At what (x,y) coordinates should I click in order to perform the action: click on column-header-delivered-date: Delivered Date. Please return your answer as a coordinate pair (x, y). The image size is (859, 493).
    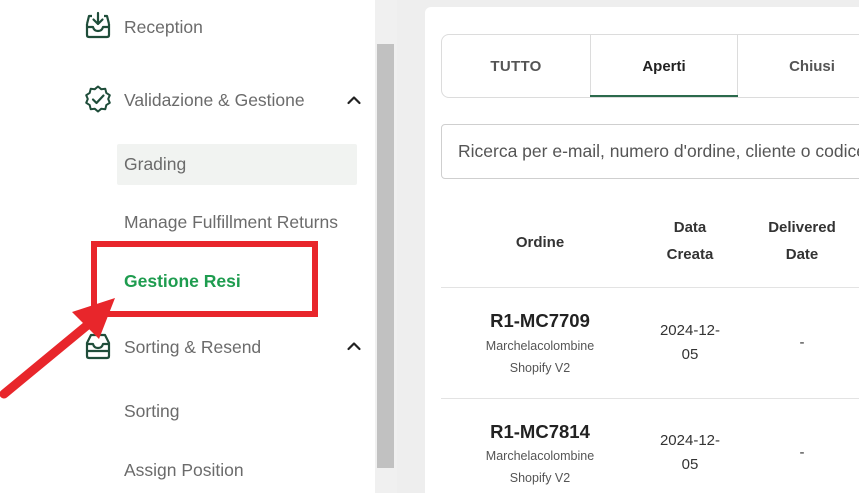
    Looking at the image, I should click on (802, 241).